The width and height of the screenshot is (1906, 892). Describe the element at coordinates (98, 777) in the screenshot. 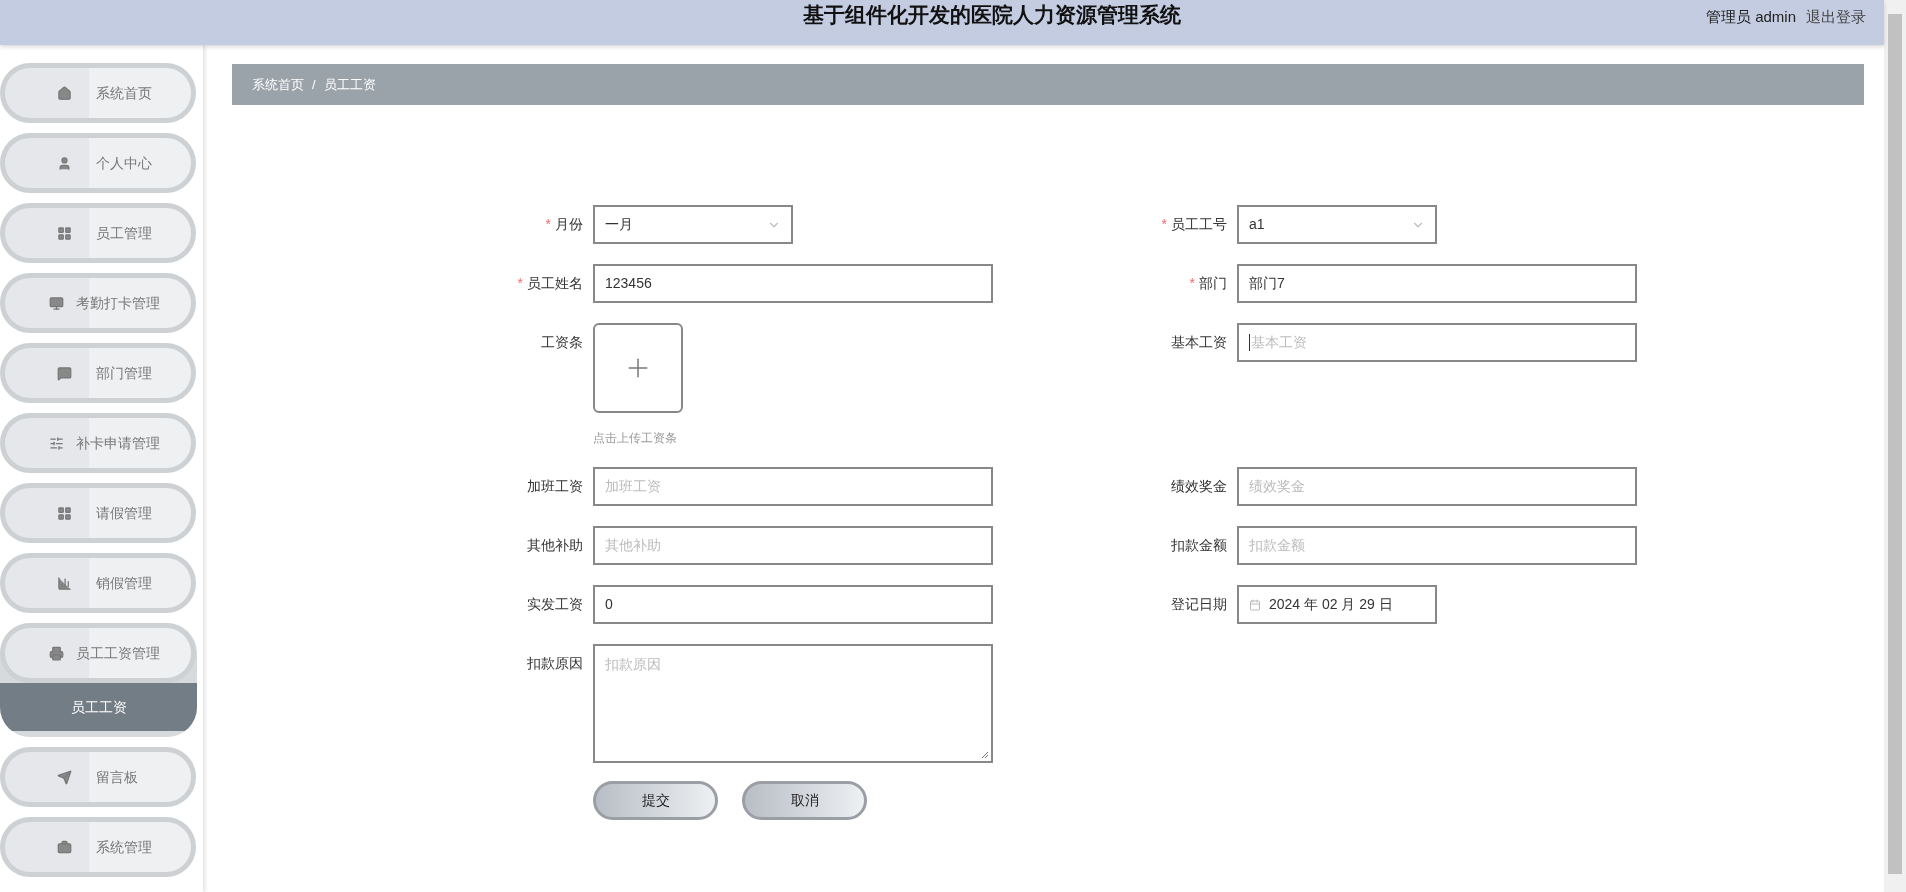

I see `sidebar-item: 留言板` at that location.